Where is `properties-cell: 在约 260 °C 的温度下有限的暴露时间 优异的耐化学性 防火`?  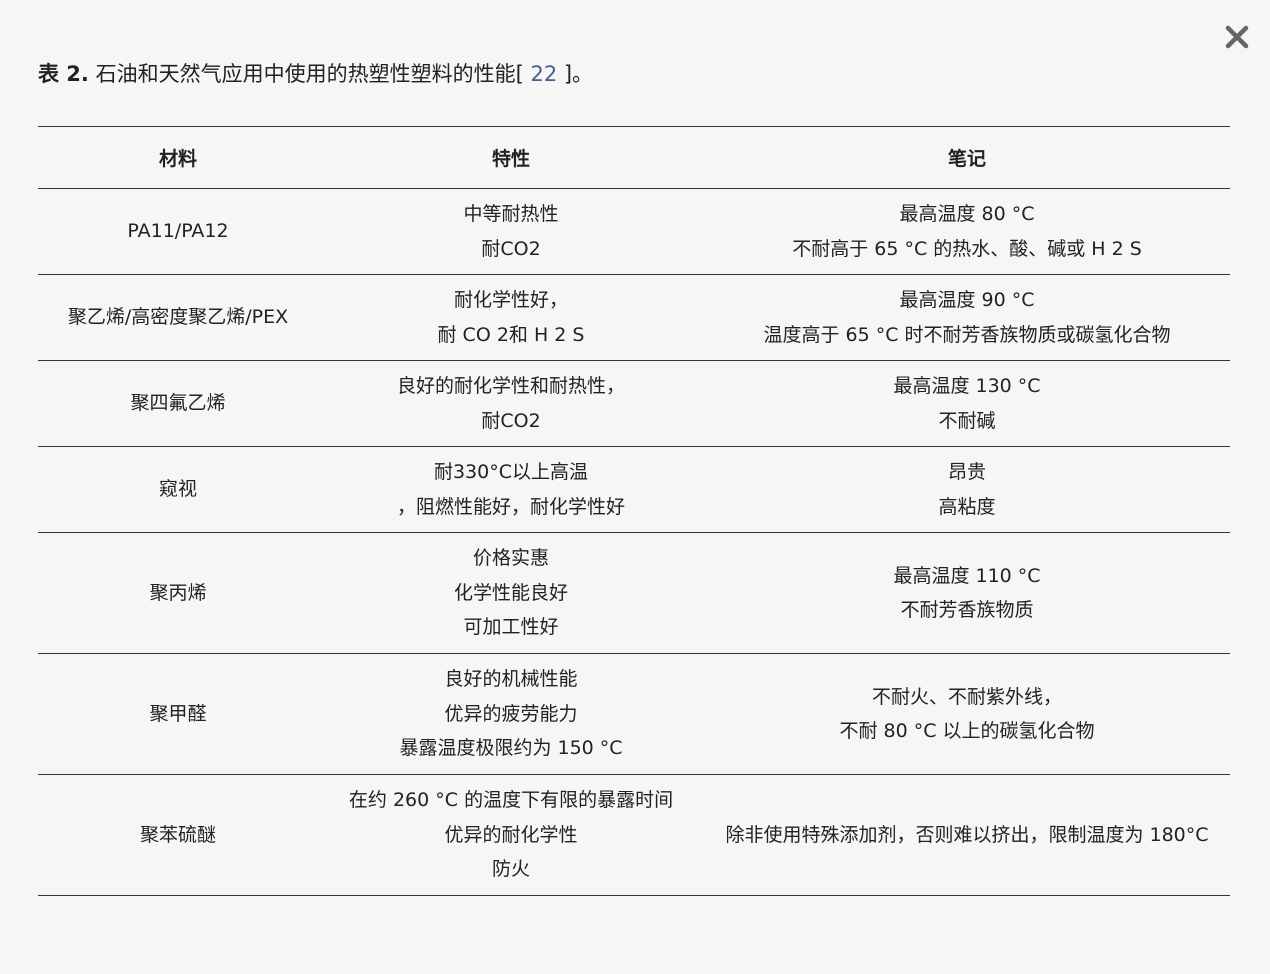
properties-cell: 在约 260 °C 的温度下有限的暴露时间 优异的耐化学性 防火 is located at coordinates (511, 835).